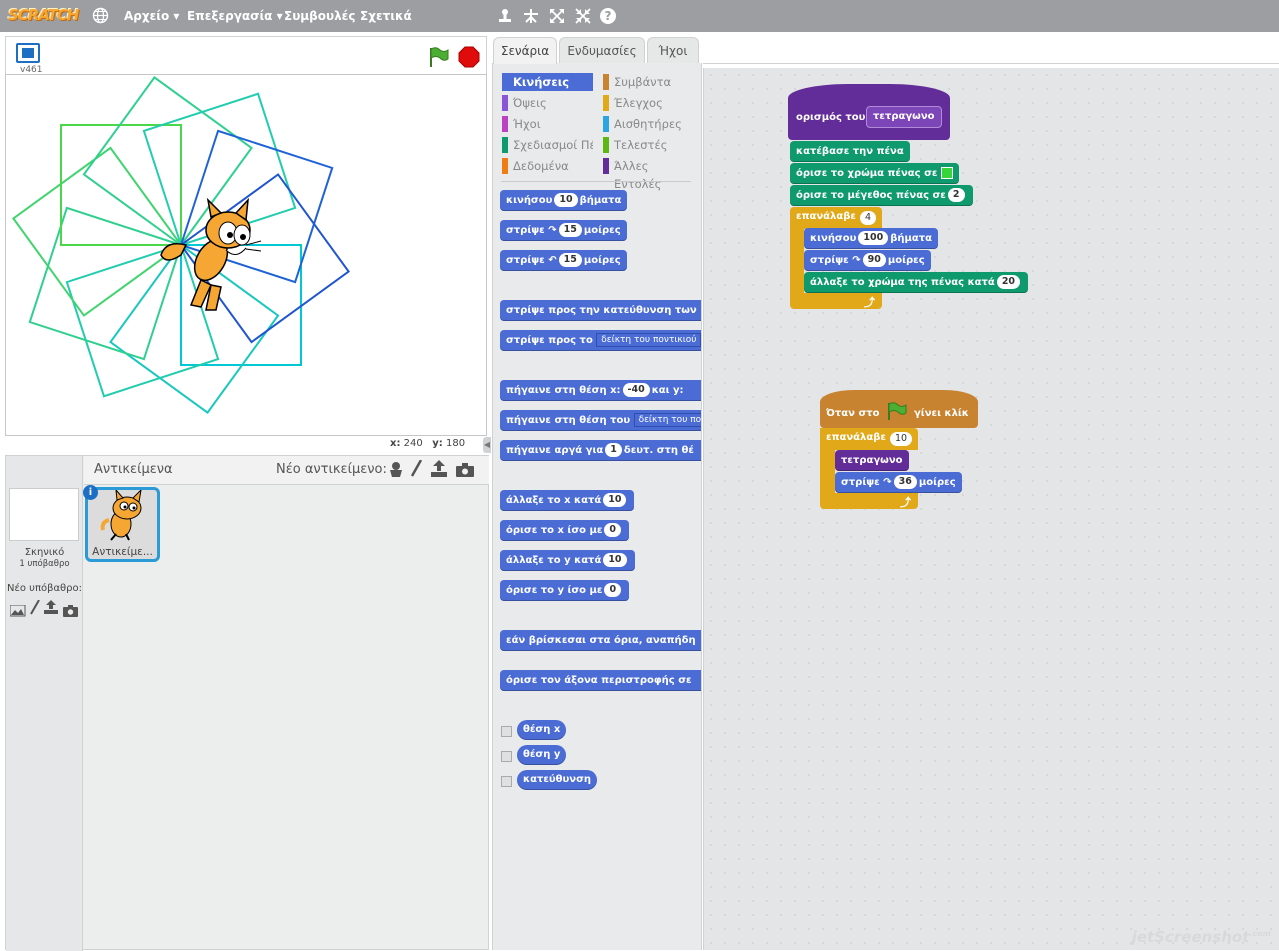 Image resolution: width=1279 pixels, height=951 pixels. What do you see at coordinates (506, 781) in the screenshot?
I see `checkbox-direction` at bounding box center [506, 781].